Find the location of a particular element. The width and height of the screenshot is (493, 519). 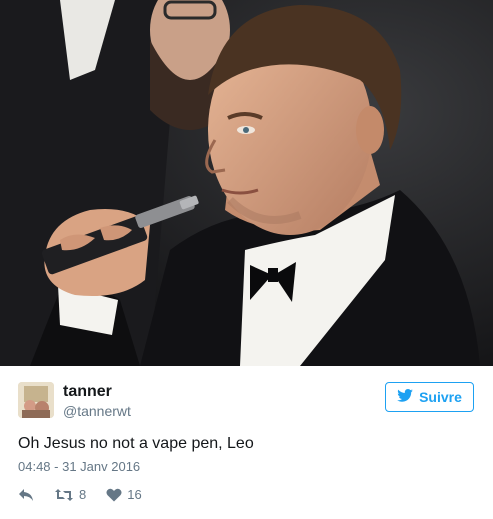

follow-button: Suivre is located at coordinates (429, 397).